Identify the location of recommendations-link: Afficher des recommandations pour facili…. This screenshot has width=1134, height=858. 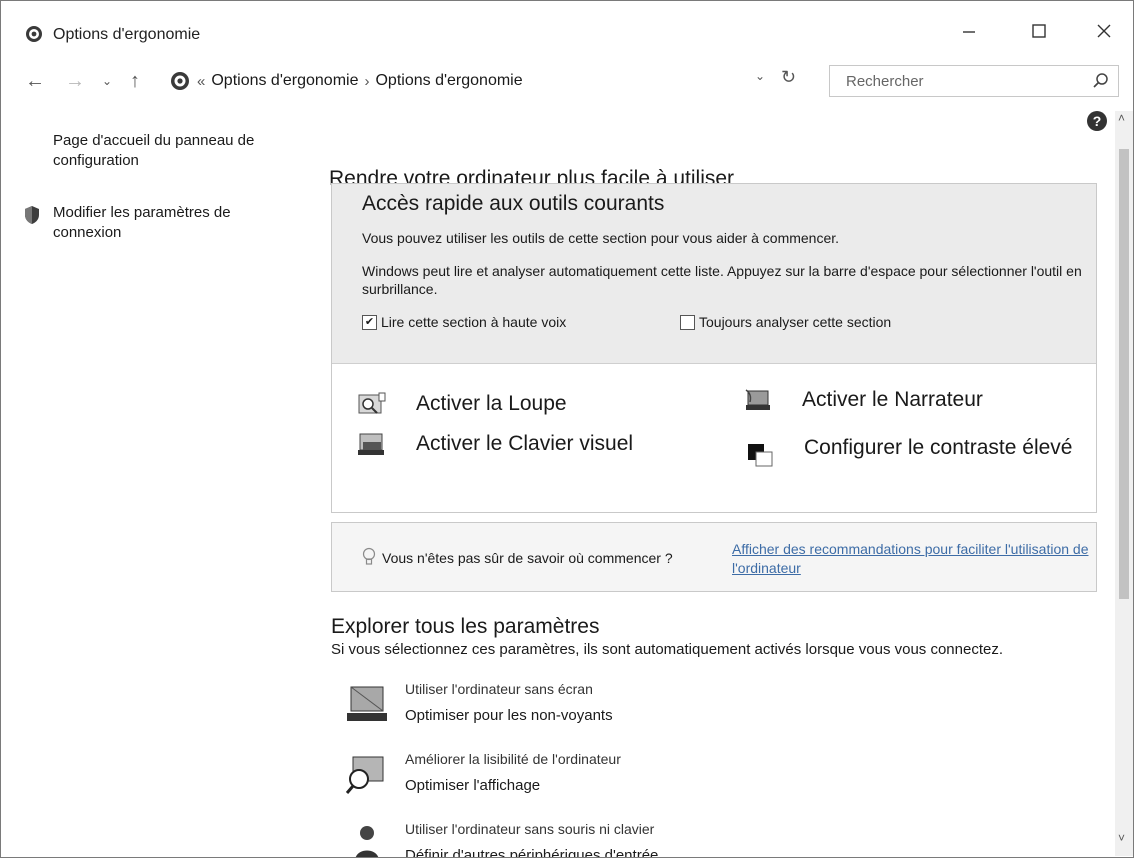
(912, 559).